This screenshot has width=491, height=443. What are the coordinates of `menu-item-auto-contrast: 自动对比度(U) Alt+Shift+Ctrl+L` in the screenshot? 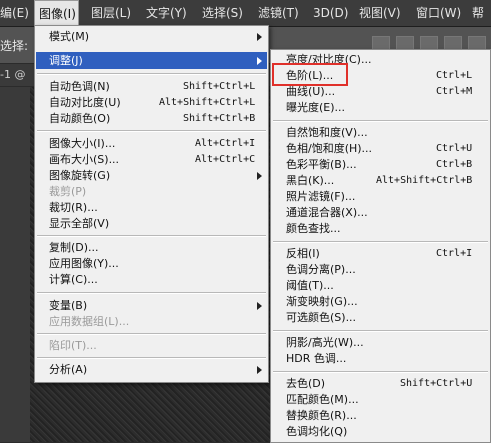 It's located at (156, 103).